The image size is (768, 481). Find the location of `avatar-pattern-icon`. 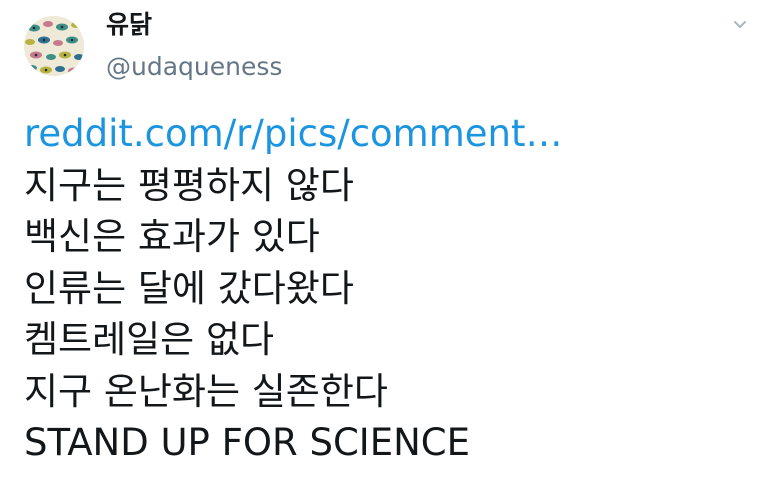

avatar-pattern-icon is located at coordinates (54, 46).